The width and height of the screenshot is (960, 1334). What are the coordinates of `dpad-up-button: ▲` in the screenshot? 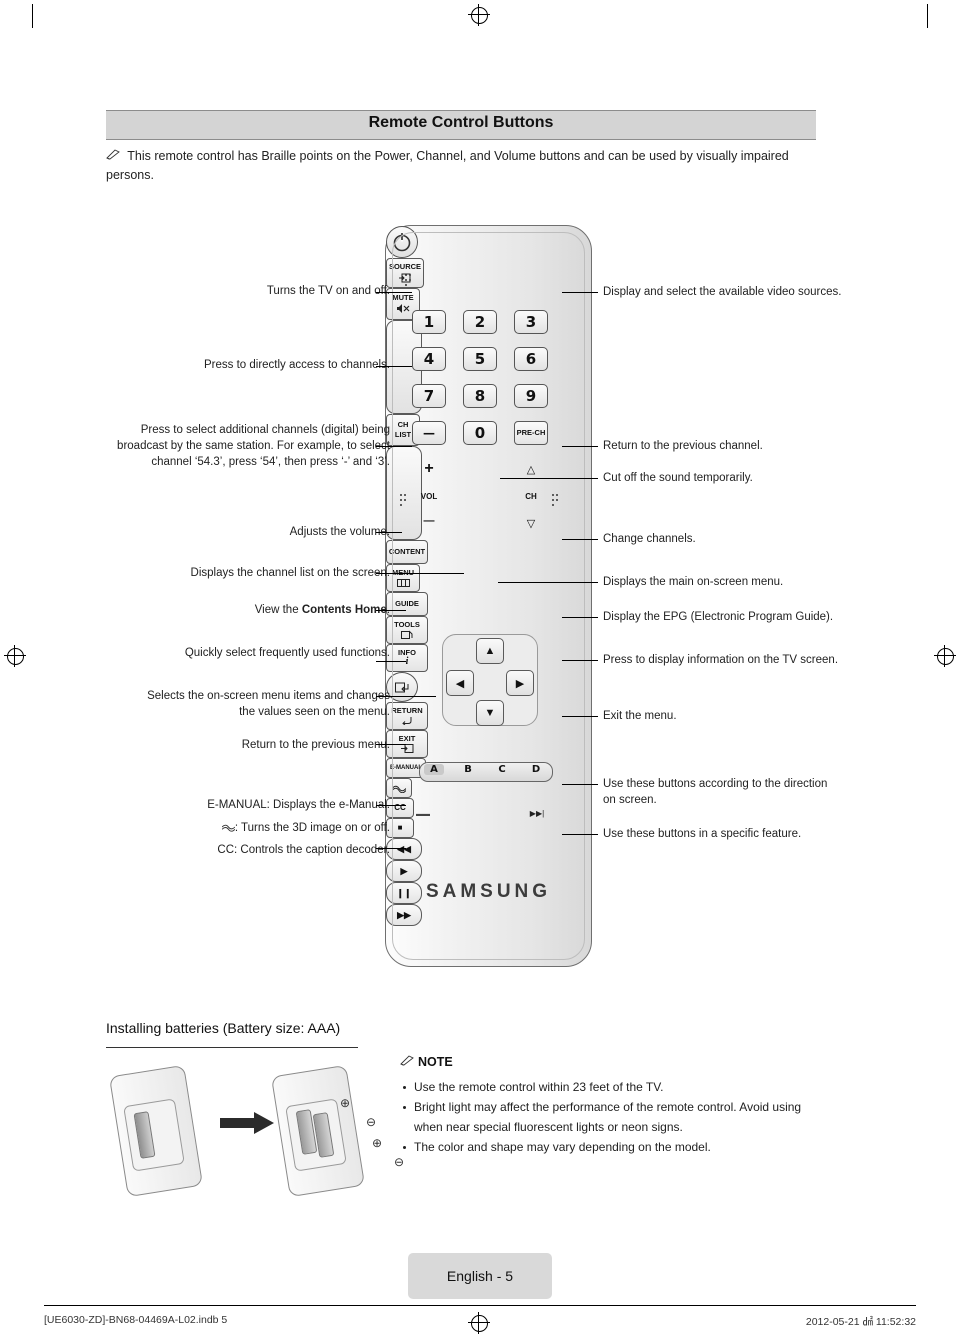 It's located at (490, 651).